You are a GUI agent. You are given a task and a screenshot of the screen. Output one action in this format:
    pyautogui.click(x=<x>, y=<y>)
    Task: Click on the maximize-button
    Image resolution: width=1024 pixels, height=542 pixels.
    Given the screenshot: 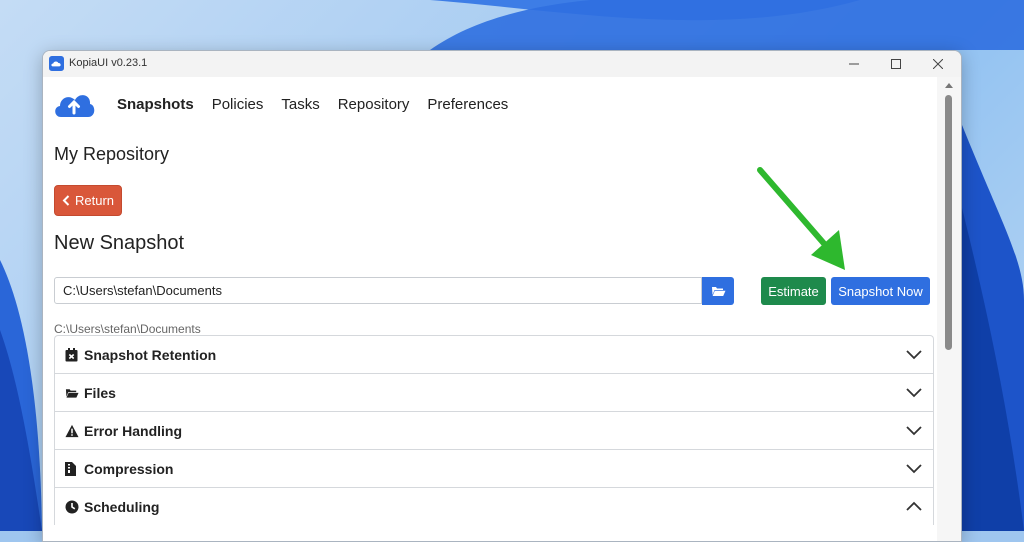 What is the action you would take?
    pyautogui.click(x=896, y=64)
    